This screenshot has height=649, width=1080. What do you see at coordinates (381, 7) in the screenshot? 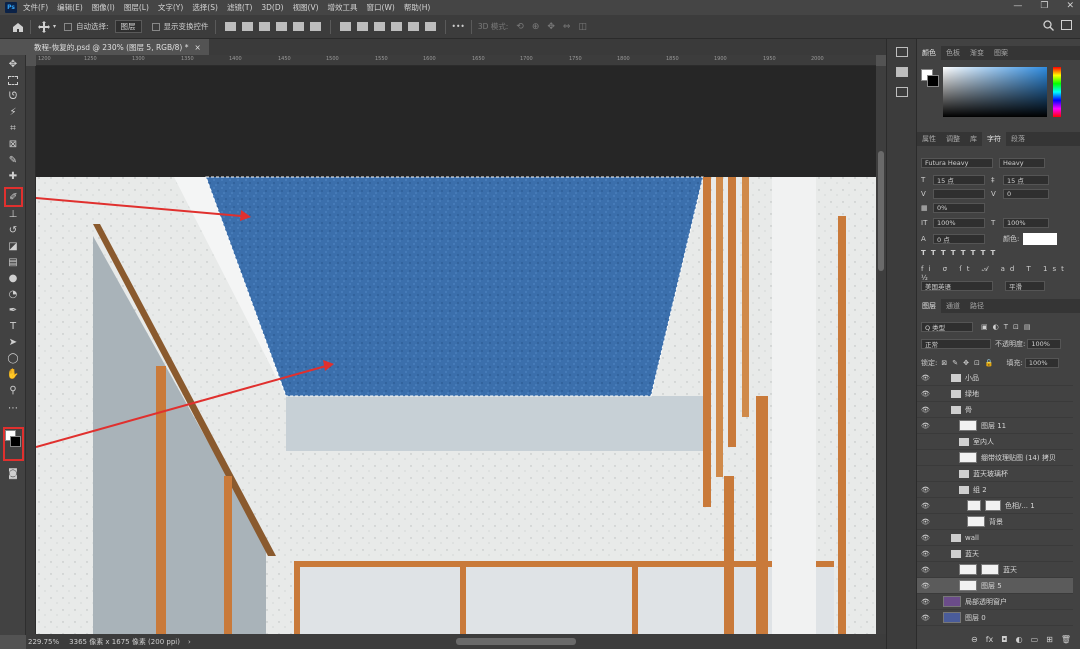
I see `menu-window: 窗口(W)` at bounding box center [381, 7].